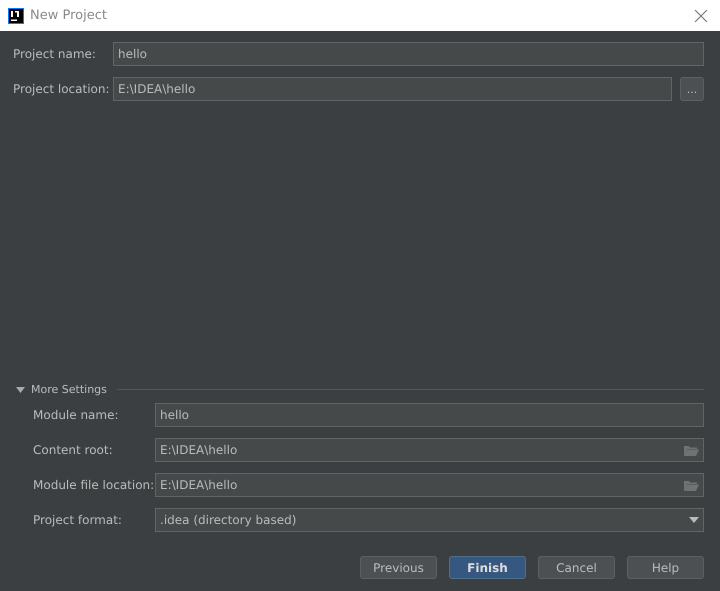 The width and height of the screenshot is (720, 591). I want to click on close-icon, so click(701, 15).